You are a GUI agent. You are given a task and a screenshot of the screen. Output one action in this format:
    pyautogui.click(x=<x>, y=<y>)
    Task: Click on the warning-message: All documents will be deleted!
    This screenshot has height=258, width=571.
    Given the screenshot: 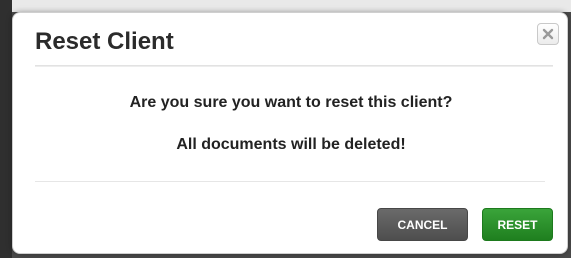 What is the action you would take?
    pyautogui.click(x=291, y=144)
    